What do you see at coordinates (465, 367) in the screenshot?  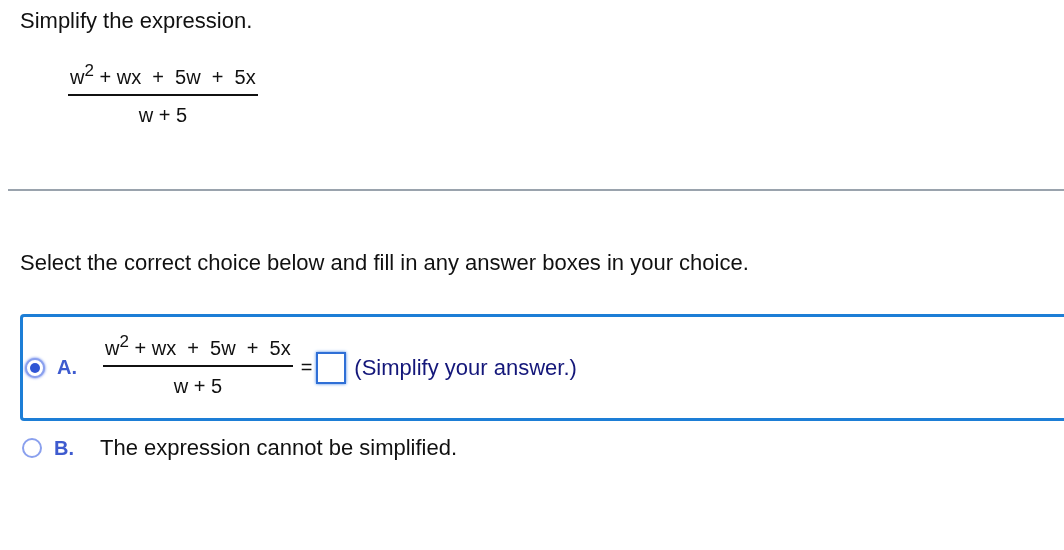 I see `hint-text: (Simplify your answer.)` at bounding box center [465, 367].